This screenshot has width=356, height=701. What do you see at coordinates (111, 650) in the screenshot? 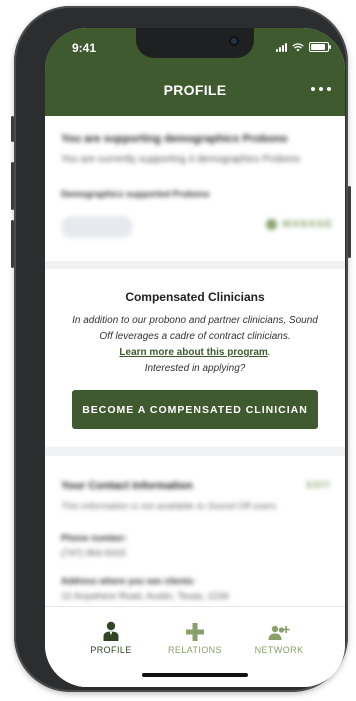
I see `tab-profile-label: PROFILE` at bounding box center [111, 650].